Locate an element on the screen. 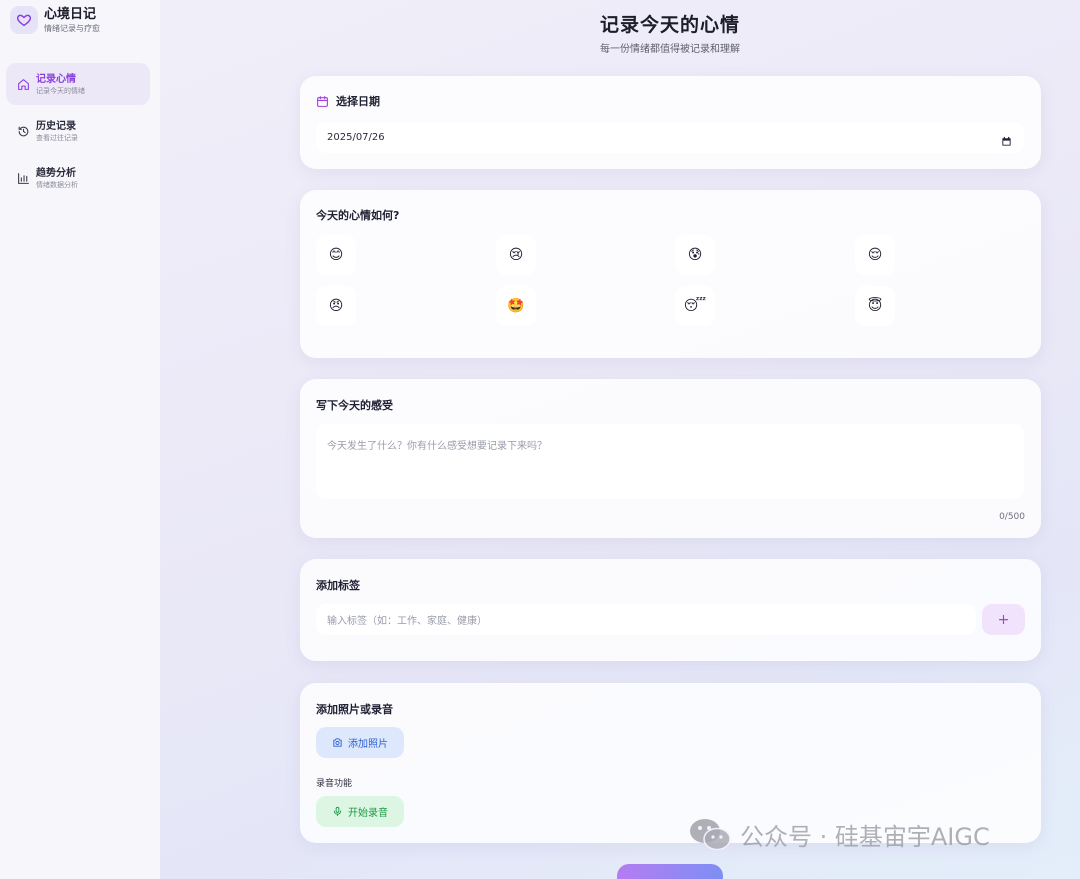  mood-excited-button: 🤩 is located at coordinates (516, 306).